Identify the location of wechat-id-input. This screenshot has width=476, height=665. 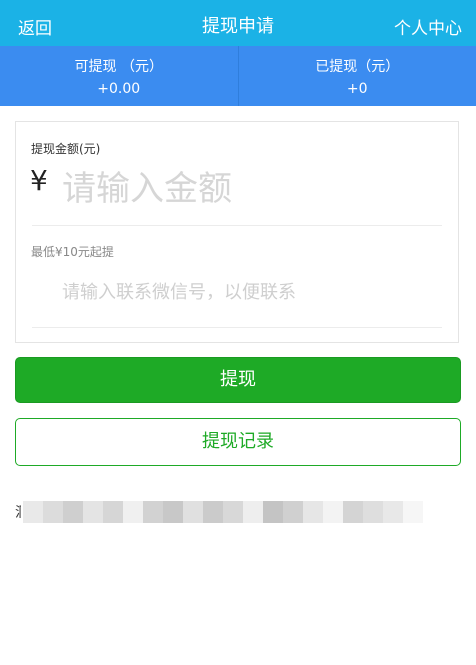
(252, 292).